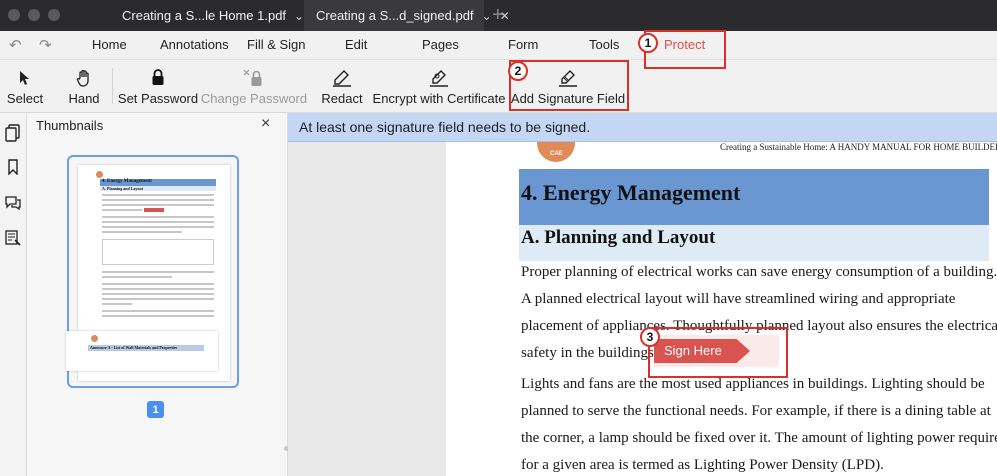  Describe the element at coordinates (518, 71) in the screenshot. I see `callout-badge-2: 2` at that location.